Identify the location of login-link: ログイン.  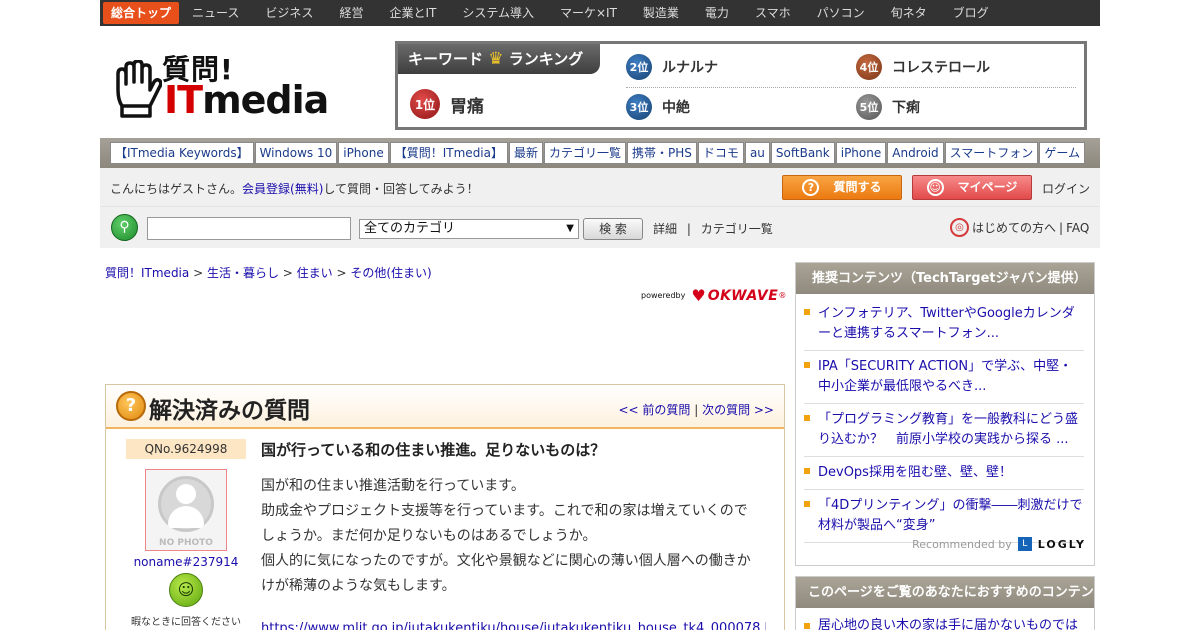
(1066, 188).